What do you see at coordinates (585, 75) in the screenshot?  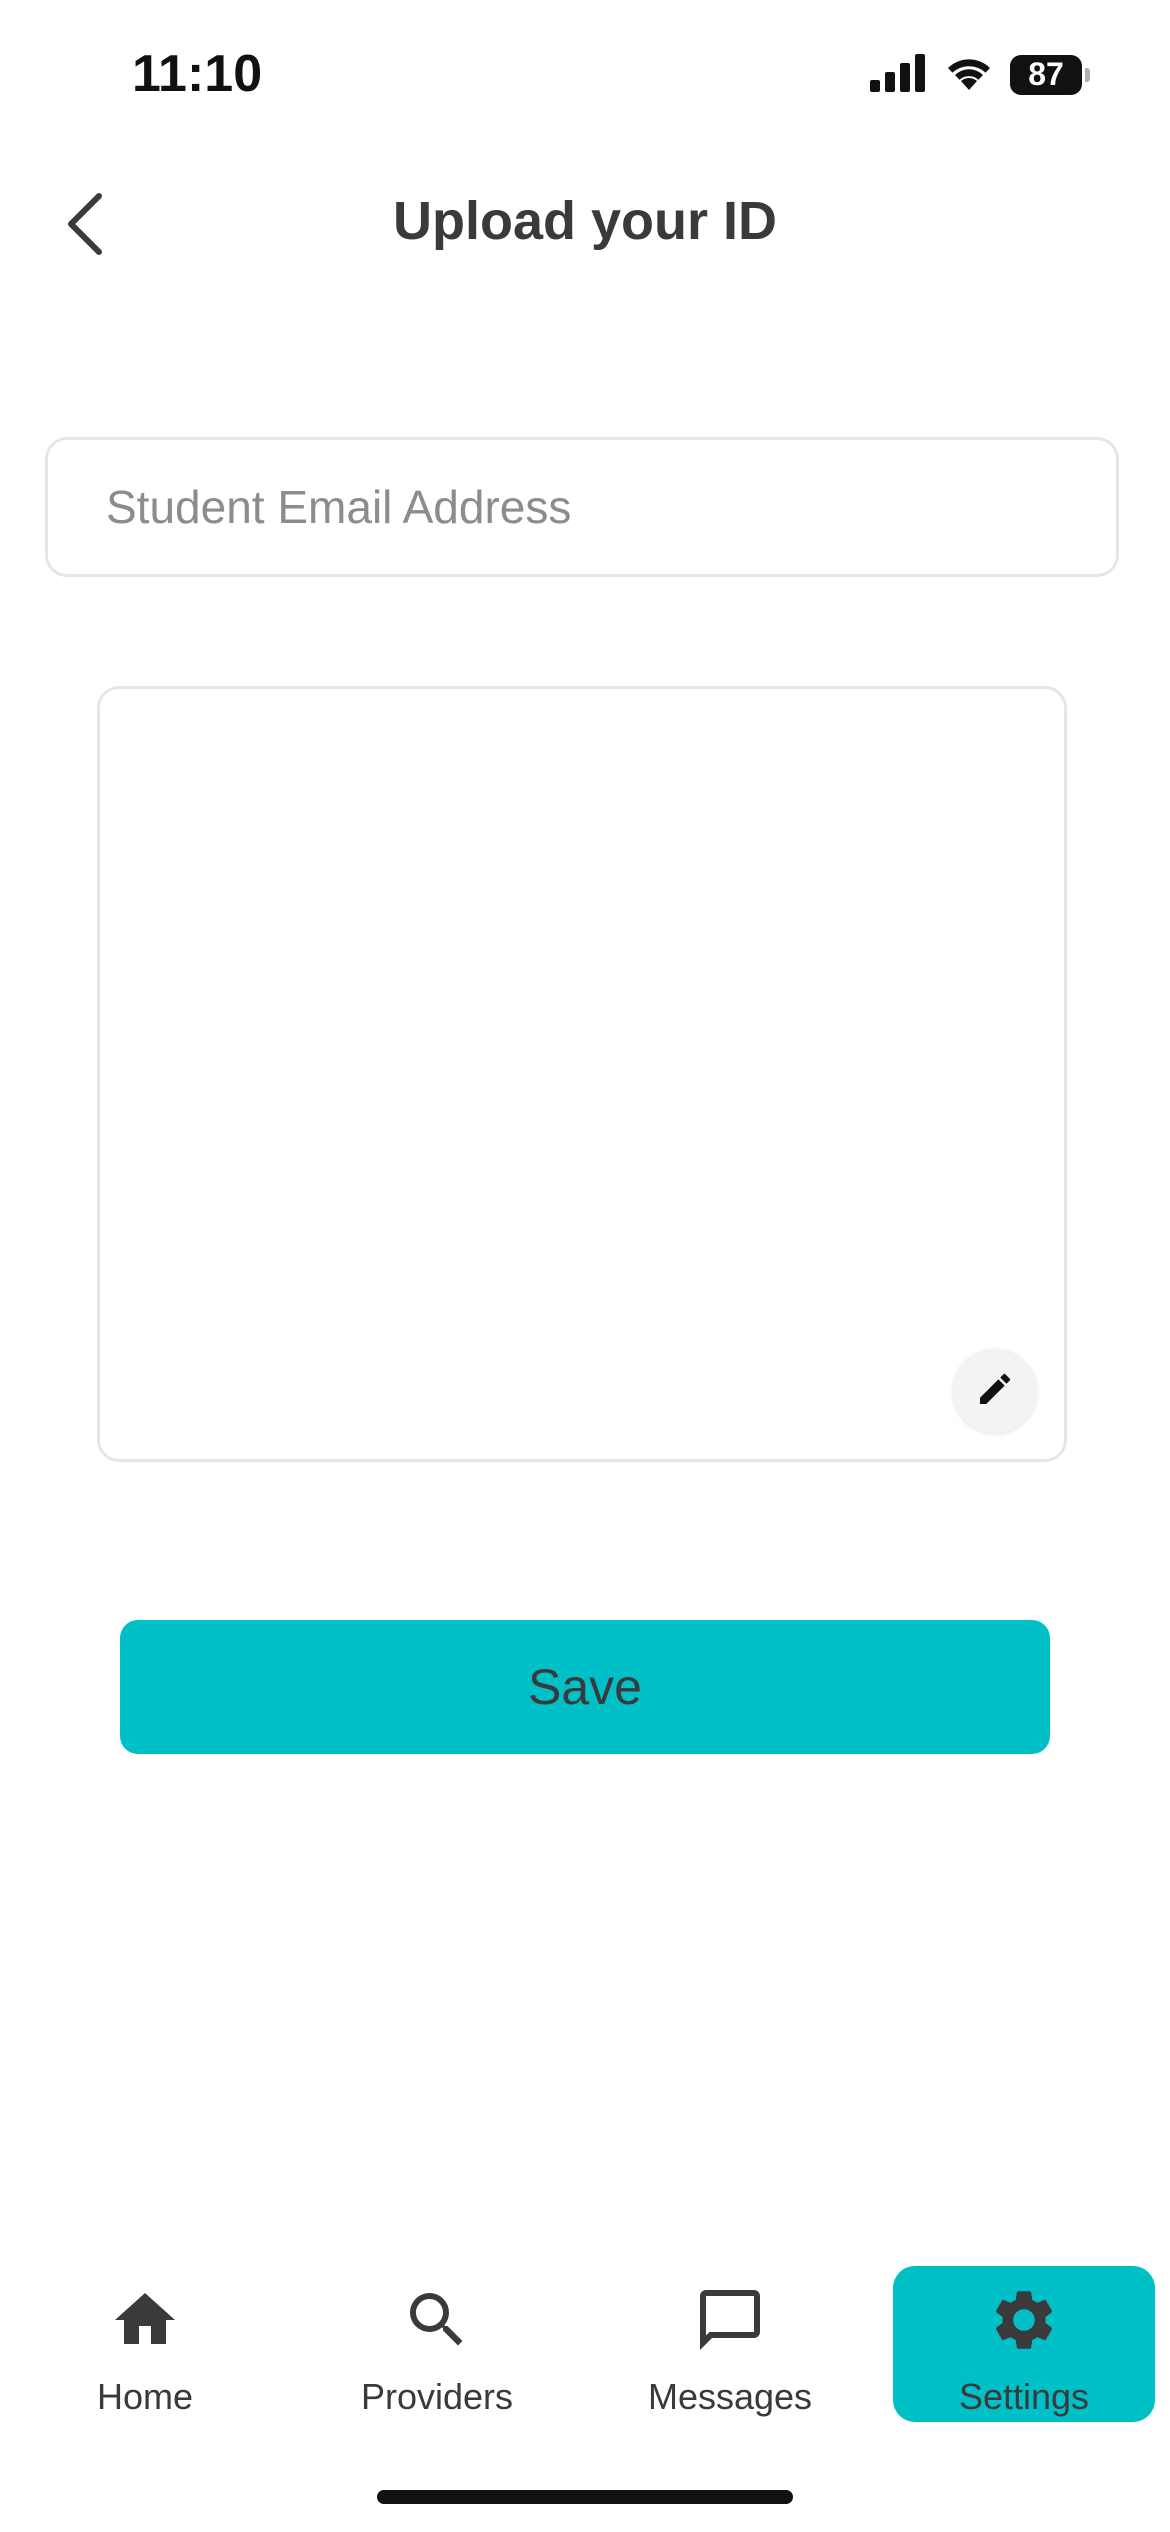 I see `status-bar: 11:10 87` at bounding box center [585, 75].